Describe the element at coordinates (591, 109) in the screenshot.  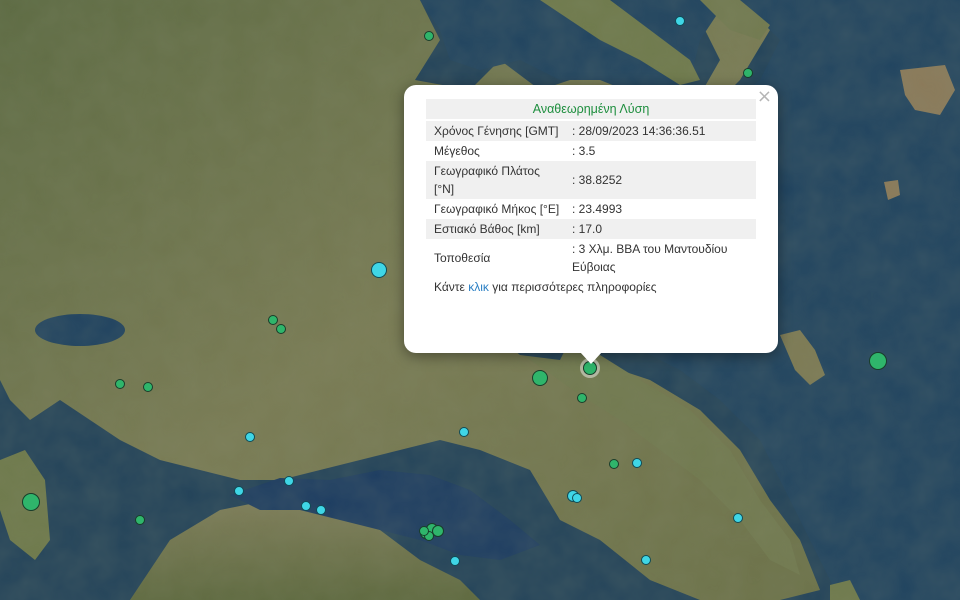
I see `popup-title: Αναθεωρημένη Λύση` at that location.